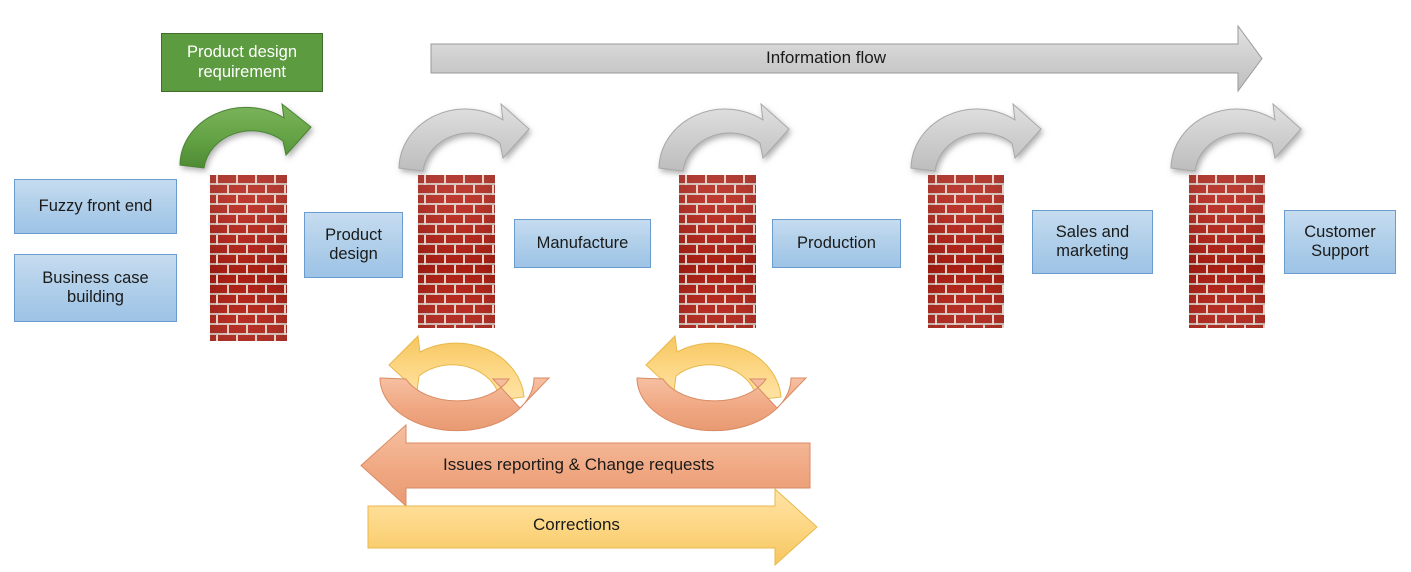  What do you see at coordinates (579, 464) in the screenshot?
I see `issues-reporting-label: Issues reporting & Change requests` at bounding box center [579, 464].